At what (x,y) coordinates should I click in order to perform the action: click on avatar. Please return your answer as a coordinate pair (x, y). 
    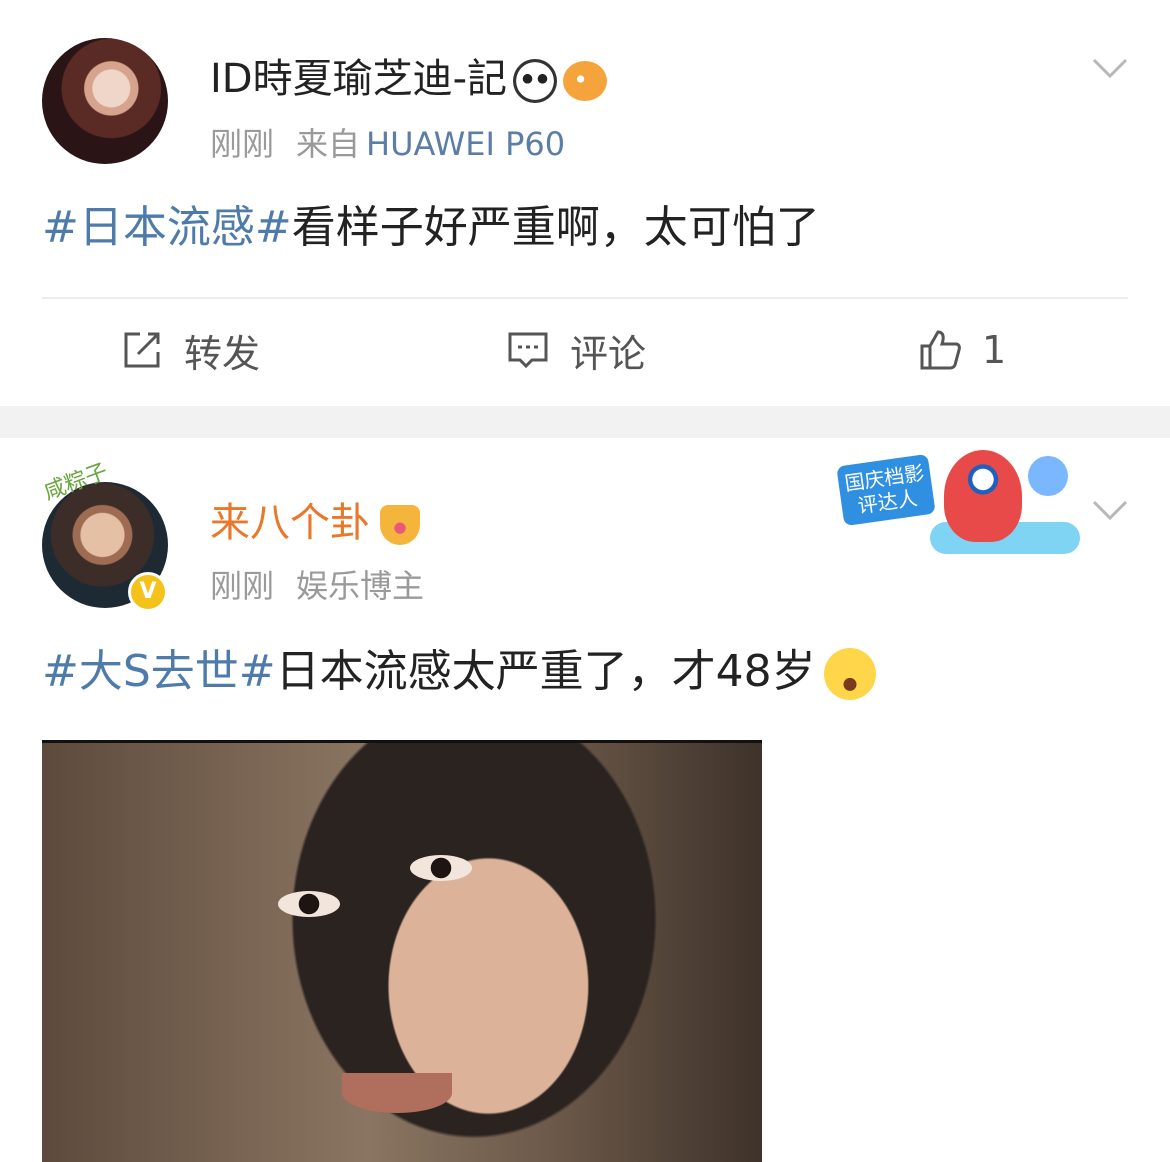
    Looking at the image, I should click on (105, 101).